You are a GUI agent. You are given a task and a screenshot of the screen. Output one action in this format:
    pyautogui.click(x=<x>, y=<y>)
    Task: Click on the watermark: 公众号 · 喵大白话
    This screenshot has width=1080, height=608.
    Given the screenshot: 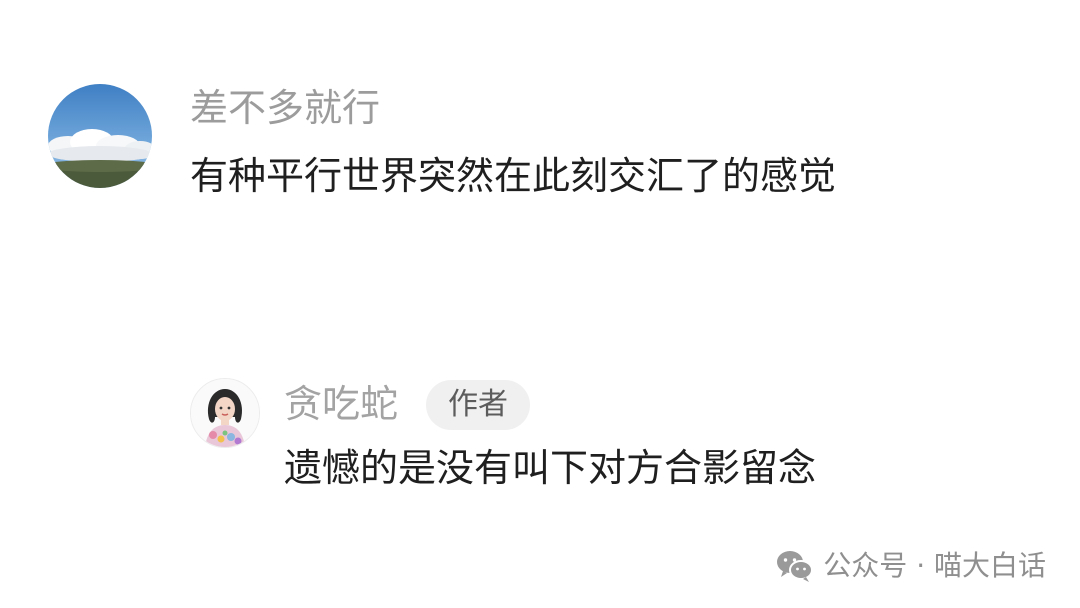 What is the action you would take?
    pyautogui.click(x=910, y=566)
    